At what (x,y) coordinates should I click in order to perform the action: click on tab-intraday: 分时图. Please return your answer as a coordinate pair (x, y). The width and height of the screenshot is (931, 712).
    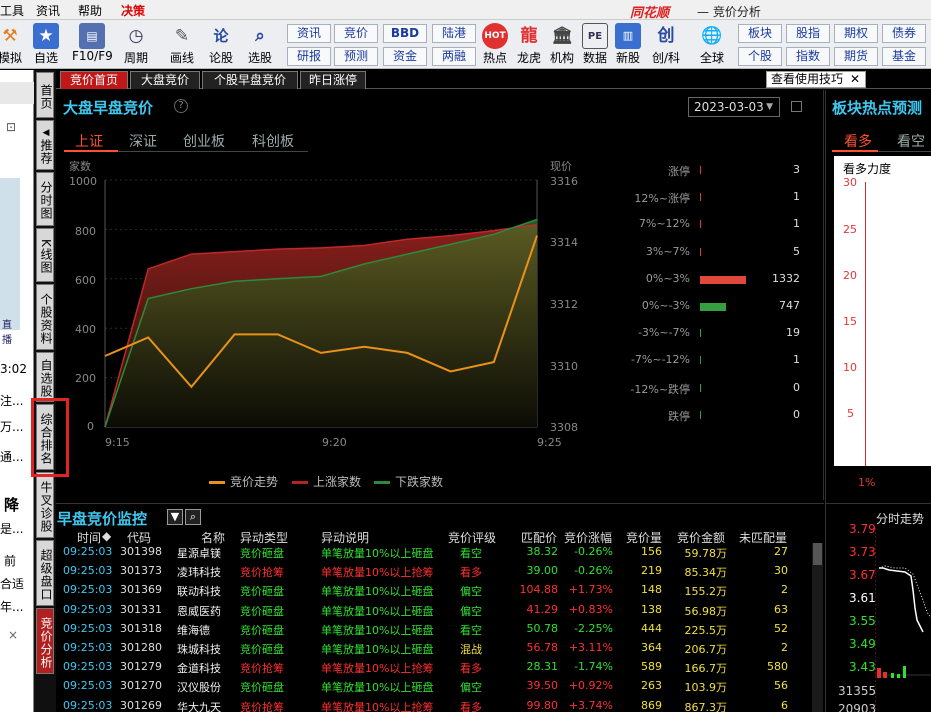
    Looking at the image, I should click on (45, 199).